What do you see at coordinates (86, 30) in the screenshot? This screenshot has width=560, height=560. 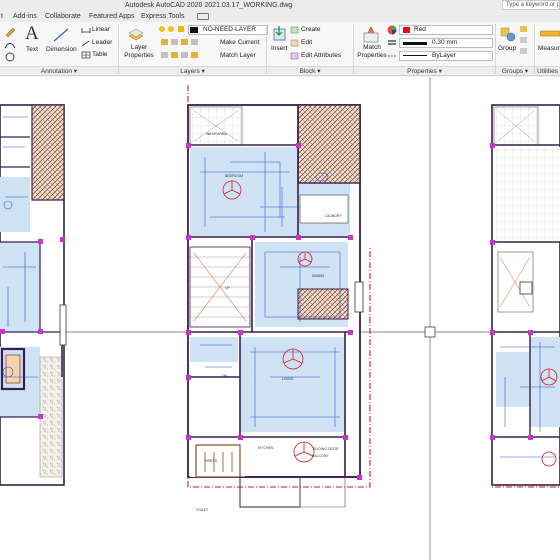 I see `linear-icon` at bounding box center [86, 30].